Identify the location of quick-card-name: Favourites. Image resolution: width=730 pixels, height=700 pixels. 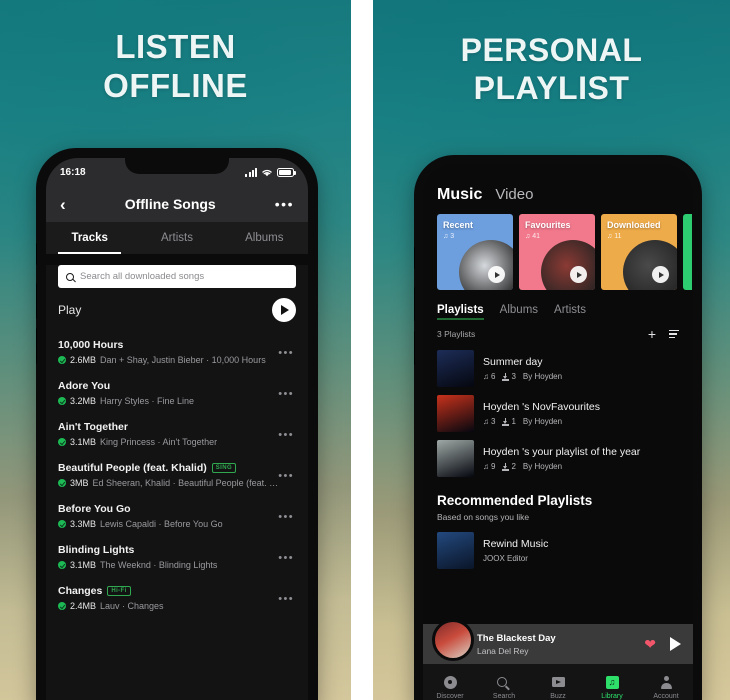
(548, 225).